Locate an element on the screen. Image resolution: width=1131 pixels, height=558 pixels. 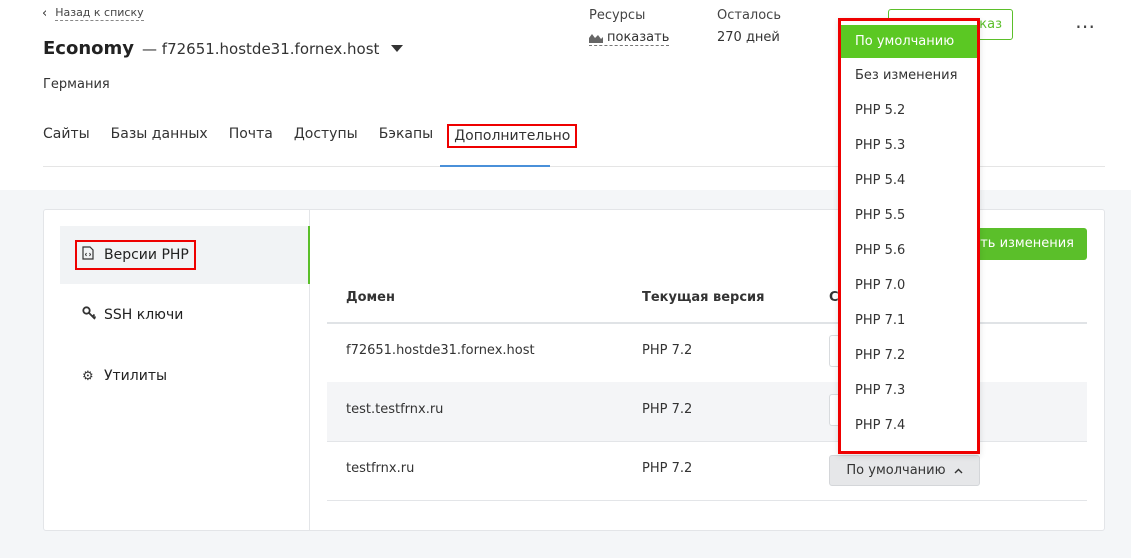
sidebar-item-label: Версии PHP is located at coordinates (146, 255).